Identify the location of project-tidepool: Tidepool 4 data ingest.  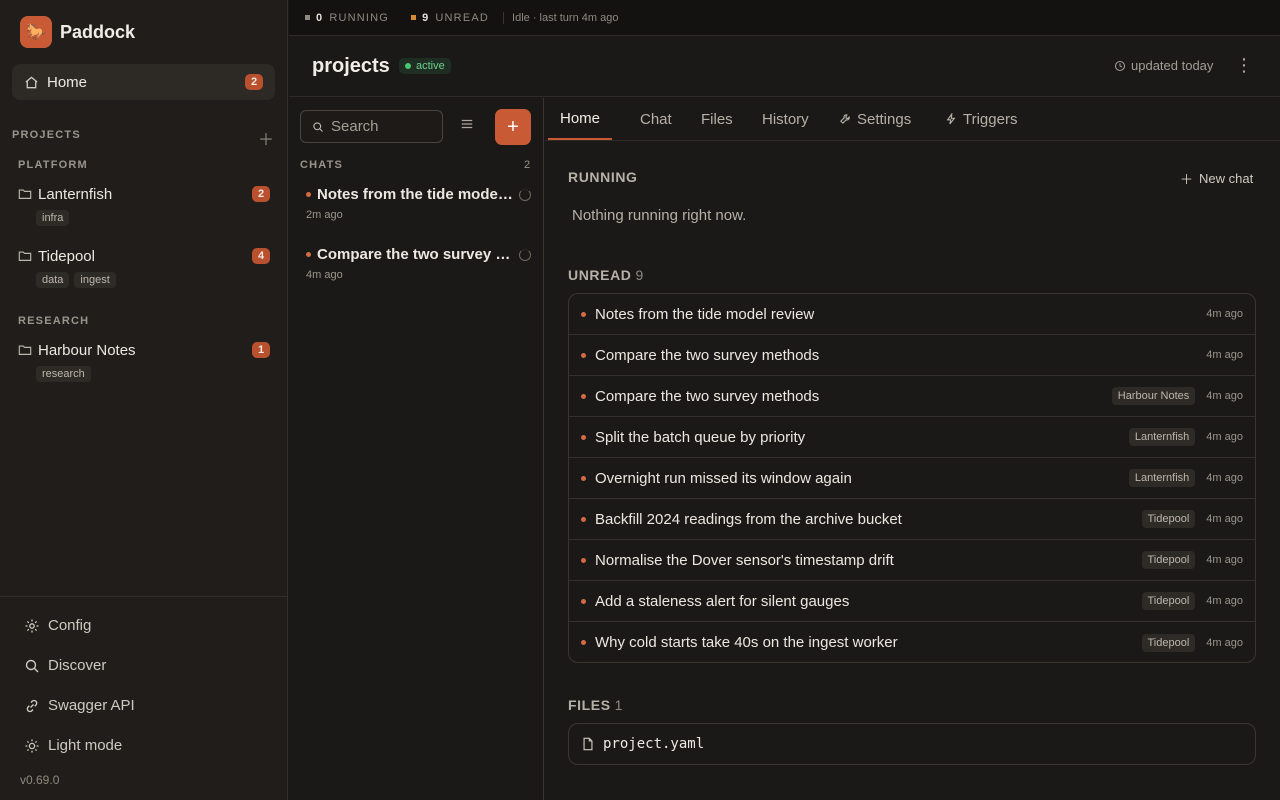
(144, 267).